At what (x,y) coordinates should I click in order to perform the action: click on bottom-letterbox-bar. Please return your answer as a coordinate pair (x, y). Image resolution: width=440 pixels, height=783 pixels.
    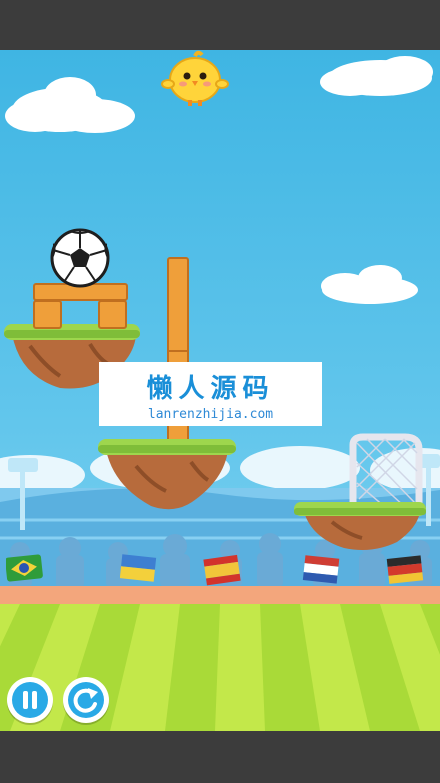
    Looking at the image, I should click on (220, 757).